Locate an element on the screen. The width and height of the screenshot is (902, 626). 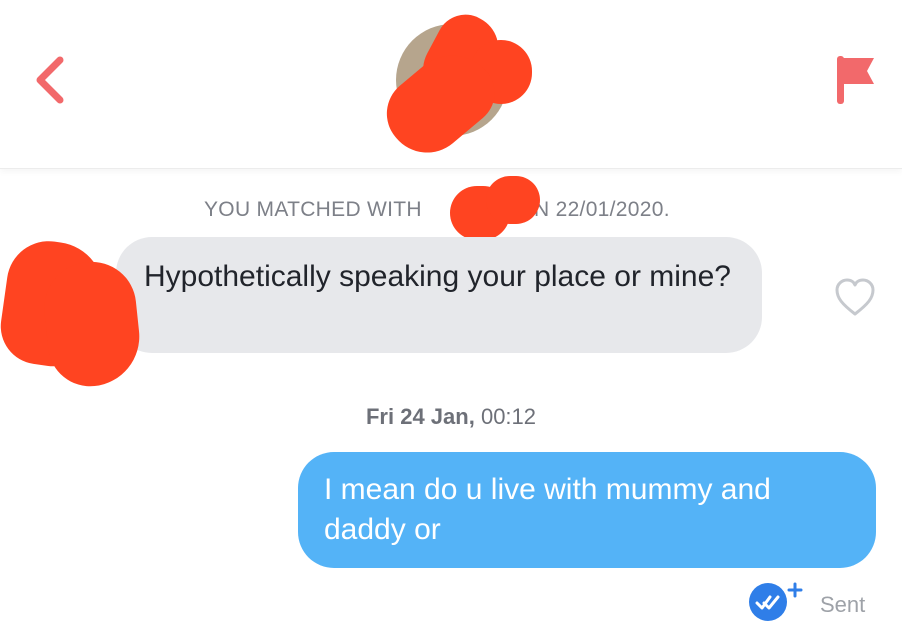
outgoing-message-text: I mean do u live with mummy and daddy or is located at coordinates (547, 509).